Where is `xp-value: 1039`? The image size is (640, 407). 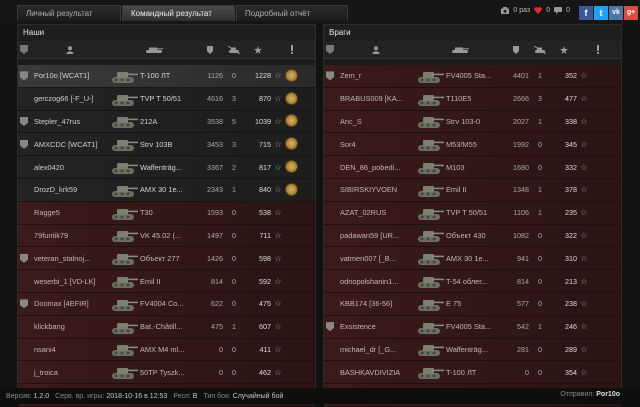
xp-value: 1039 is located at coordinates (263, 121).